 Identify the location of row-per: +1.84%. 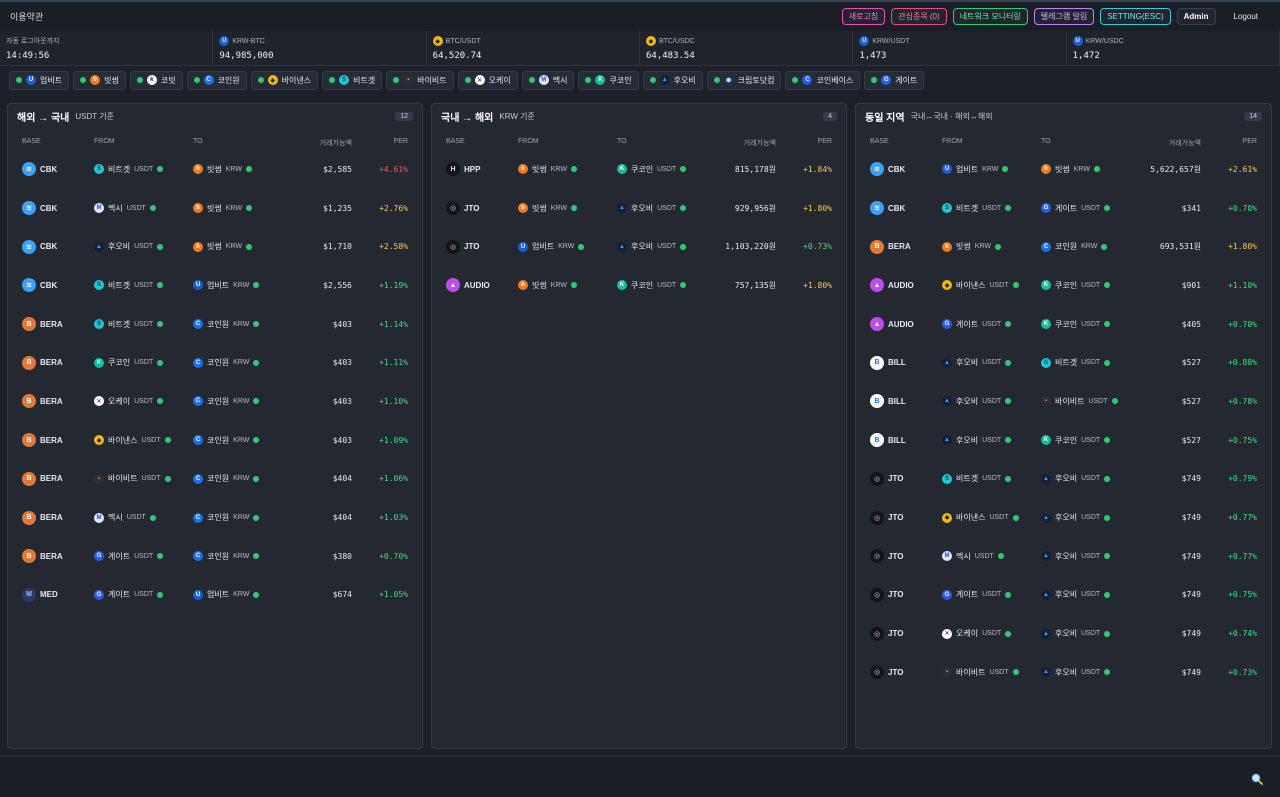
(817, 169).